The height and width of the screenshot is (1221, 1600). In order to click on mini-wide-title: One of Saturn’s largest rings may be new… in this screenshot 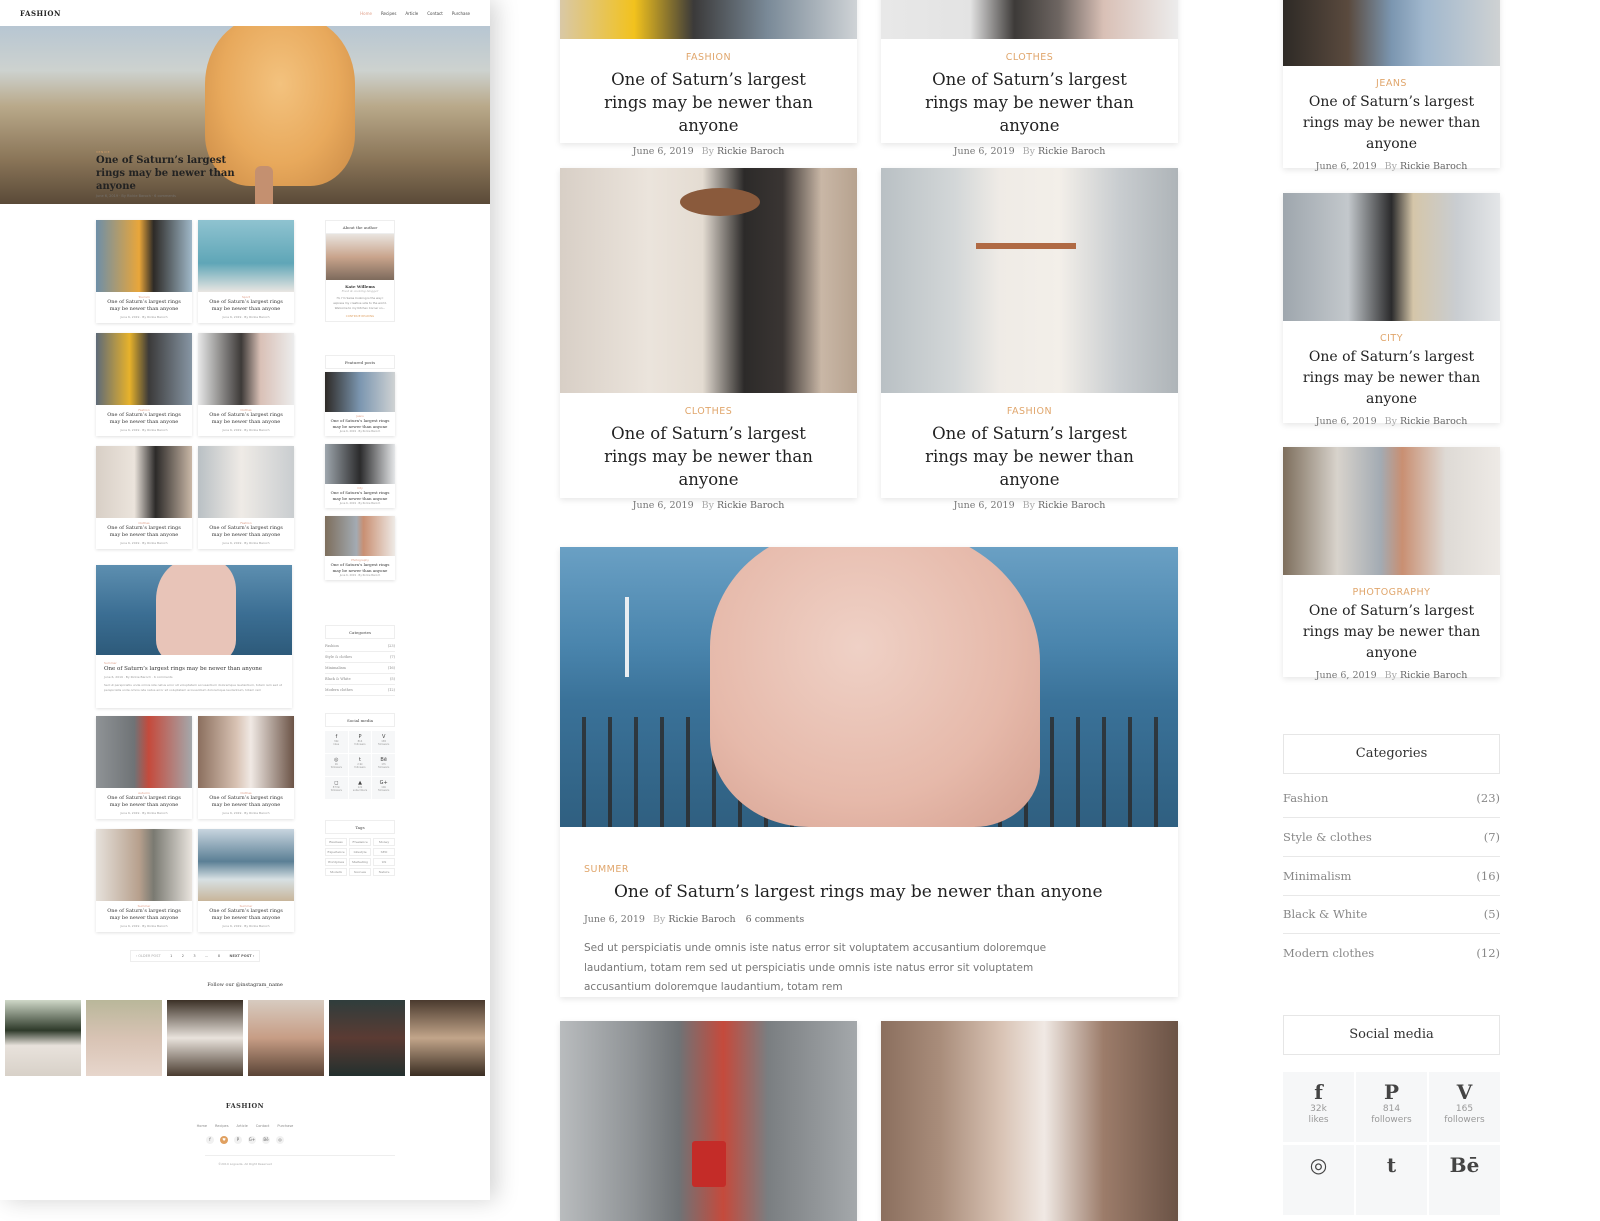, I will do `click(194, 669)`.